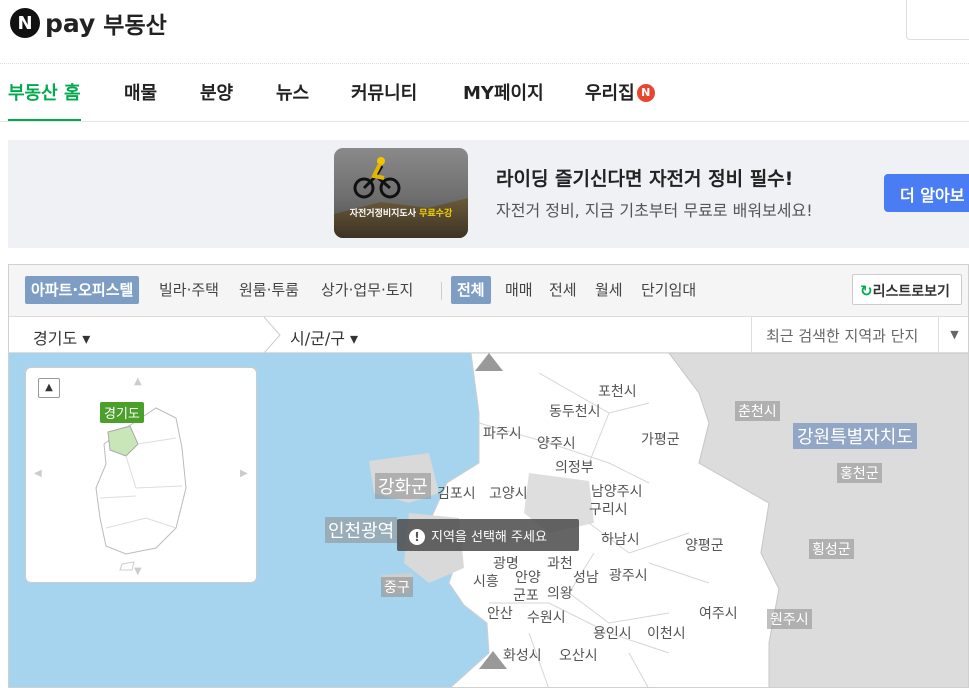 This screenshot has height=688, width=969. What do you see at coordinates (82, 290) in the screenshot?
I see `filter-apartment-officetel: 아파트·오피스텔` at bounding box center [82, 290].